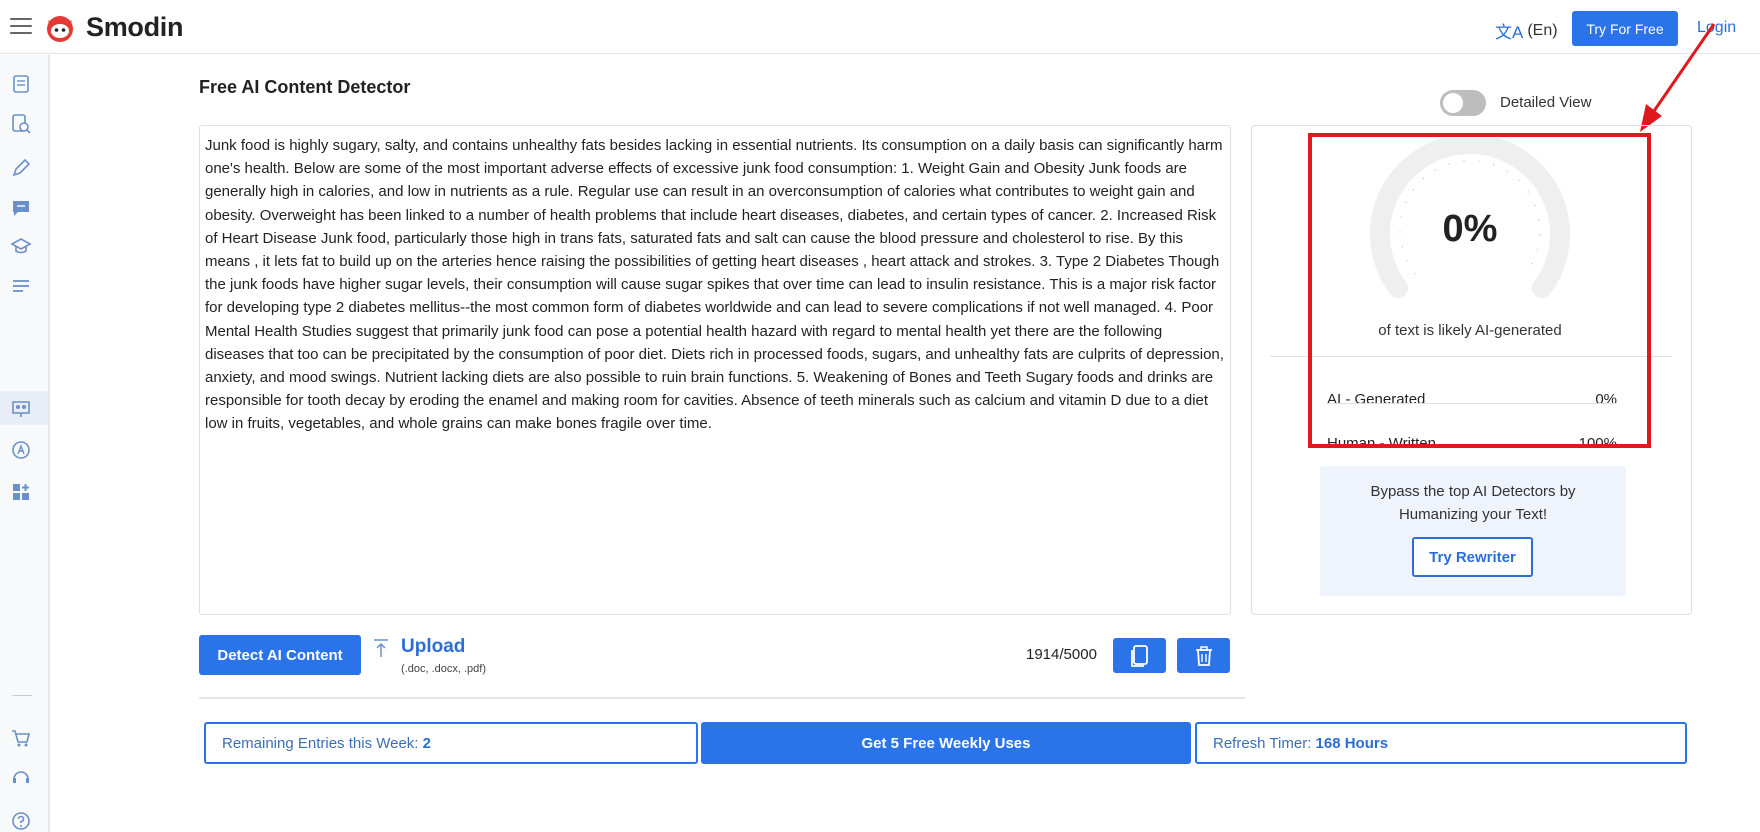 This screenshot has width=1760, height=832. Describe the element at coordinates (1546, 102) in the screenshot. I see `detailed-view-label: Detailed View` at that location.